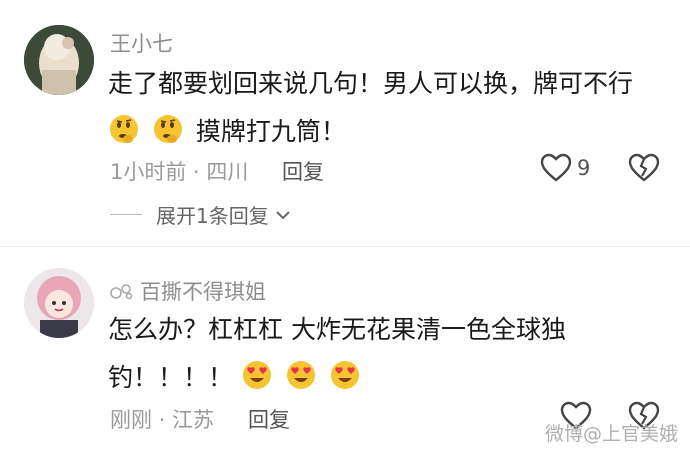 The image size is (690, 454). Describe the element at coordinates (345, 246) in the screenshot. I see `comment-divider` at that location.